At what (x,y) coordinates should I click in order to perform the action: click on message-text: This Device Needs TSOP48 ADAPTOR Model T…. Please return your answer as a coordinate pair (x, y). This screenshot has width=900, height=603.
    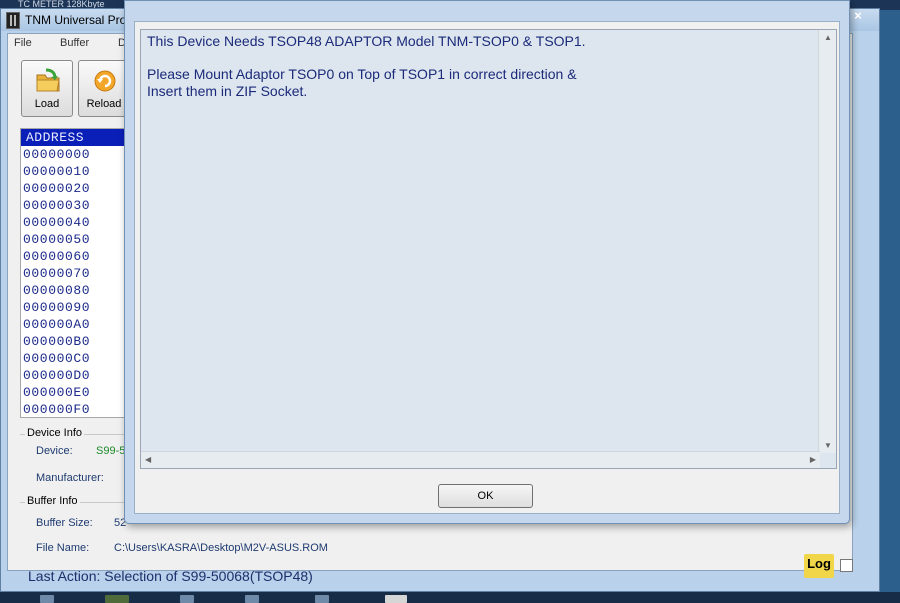
    Looking at the image, I should click on (477, 66).